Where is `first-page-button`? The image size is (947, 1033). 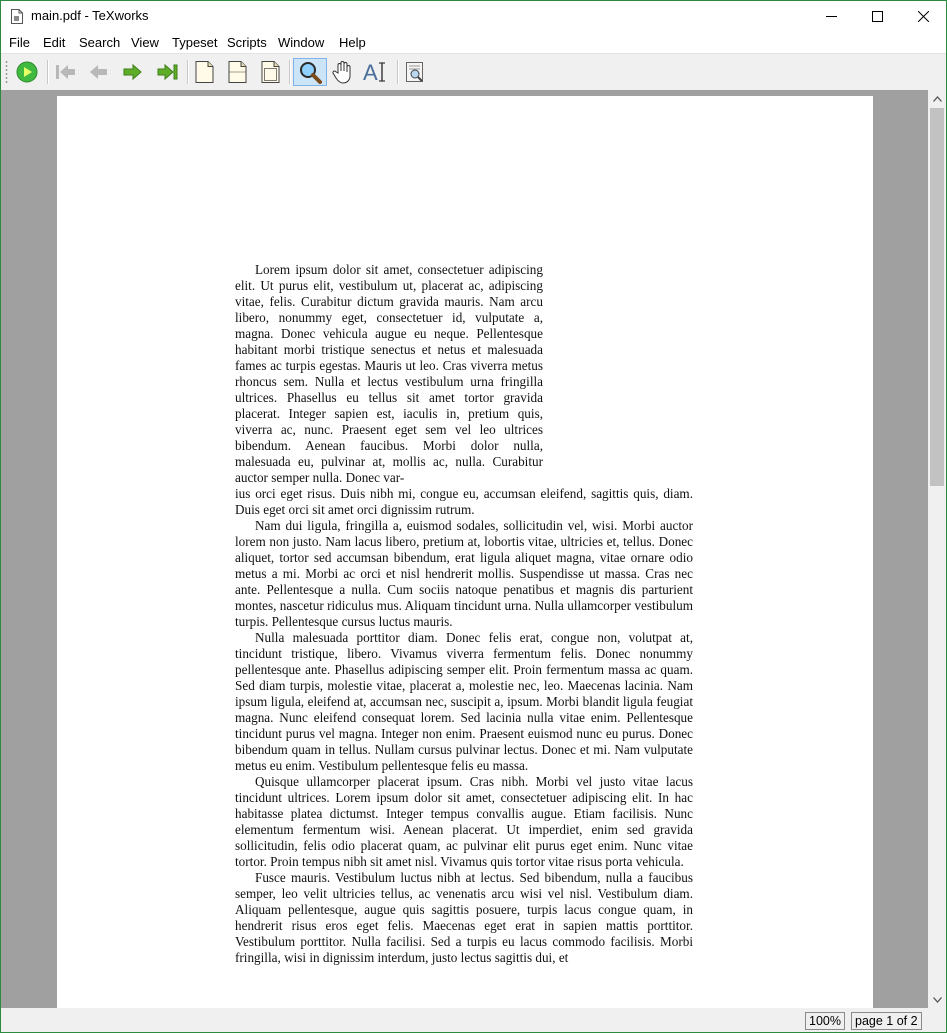 first-page-button is located at coordinates (66, 72).